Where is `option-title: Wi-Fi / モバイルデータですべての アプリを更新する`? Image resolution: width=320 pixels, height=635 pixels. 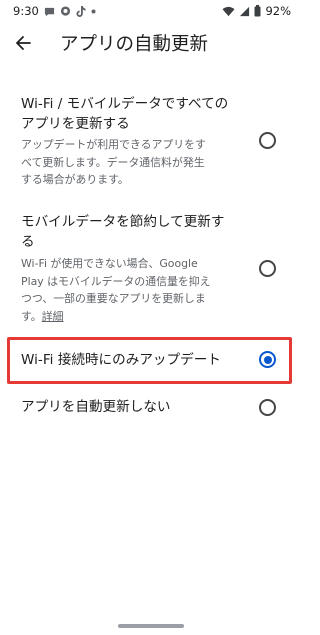
option-title: Wi-Fi / モバイルデータですべての アプリを更新する is located at coordinates (125, 114).